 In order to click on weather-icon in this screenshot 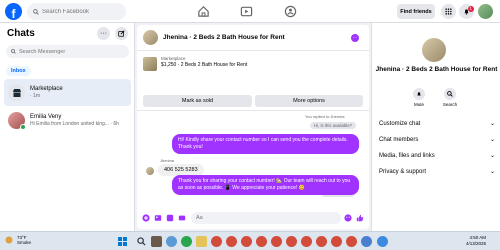, I will do `click(9, 240)`.